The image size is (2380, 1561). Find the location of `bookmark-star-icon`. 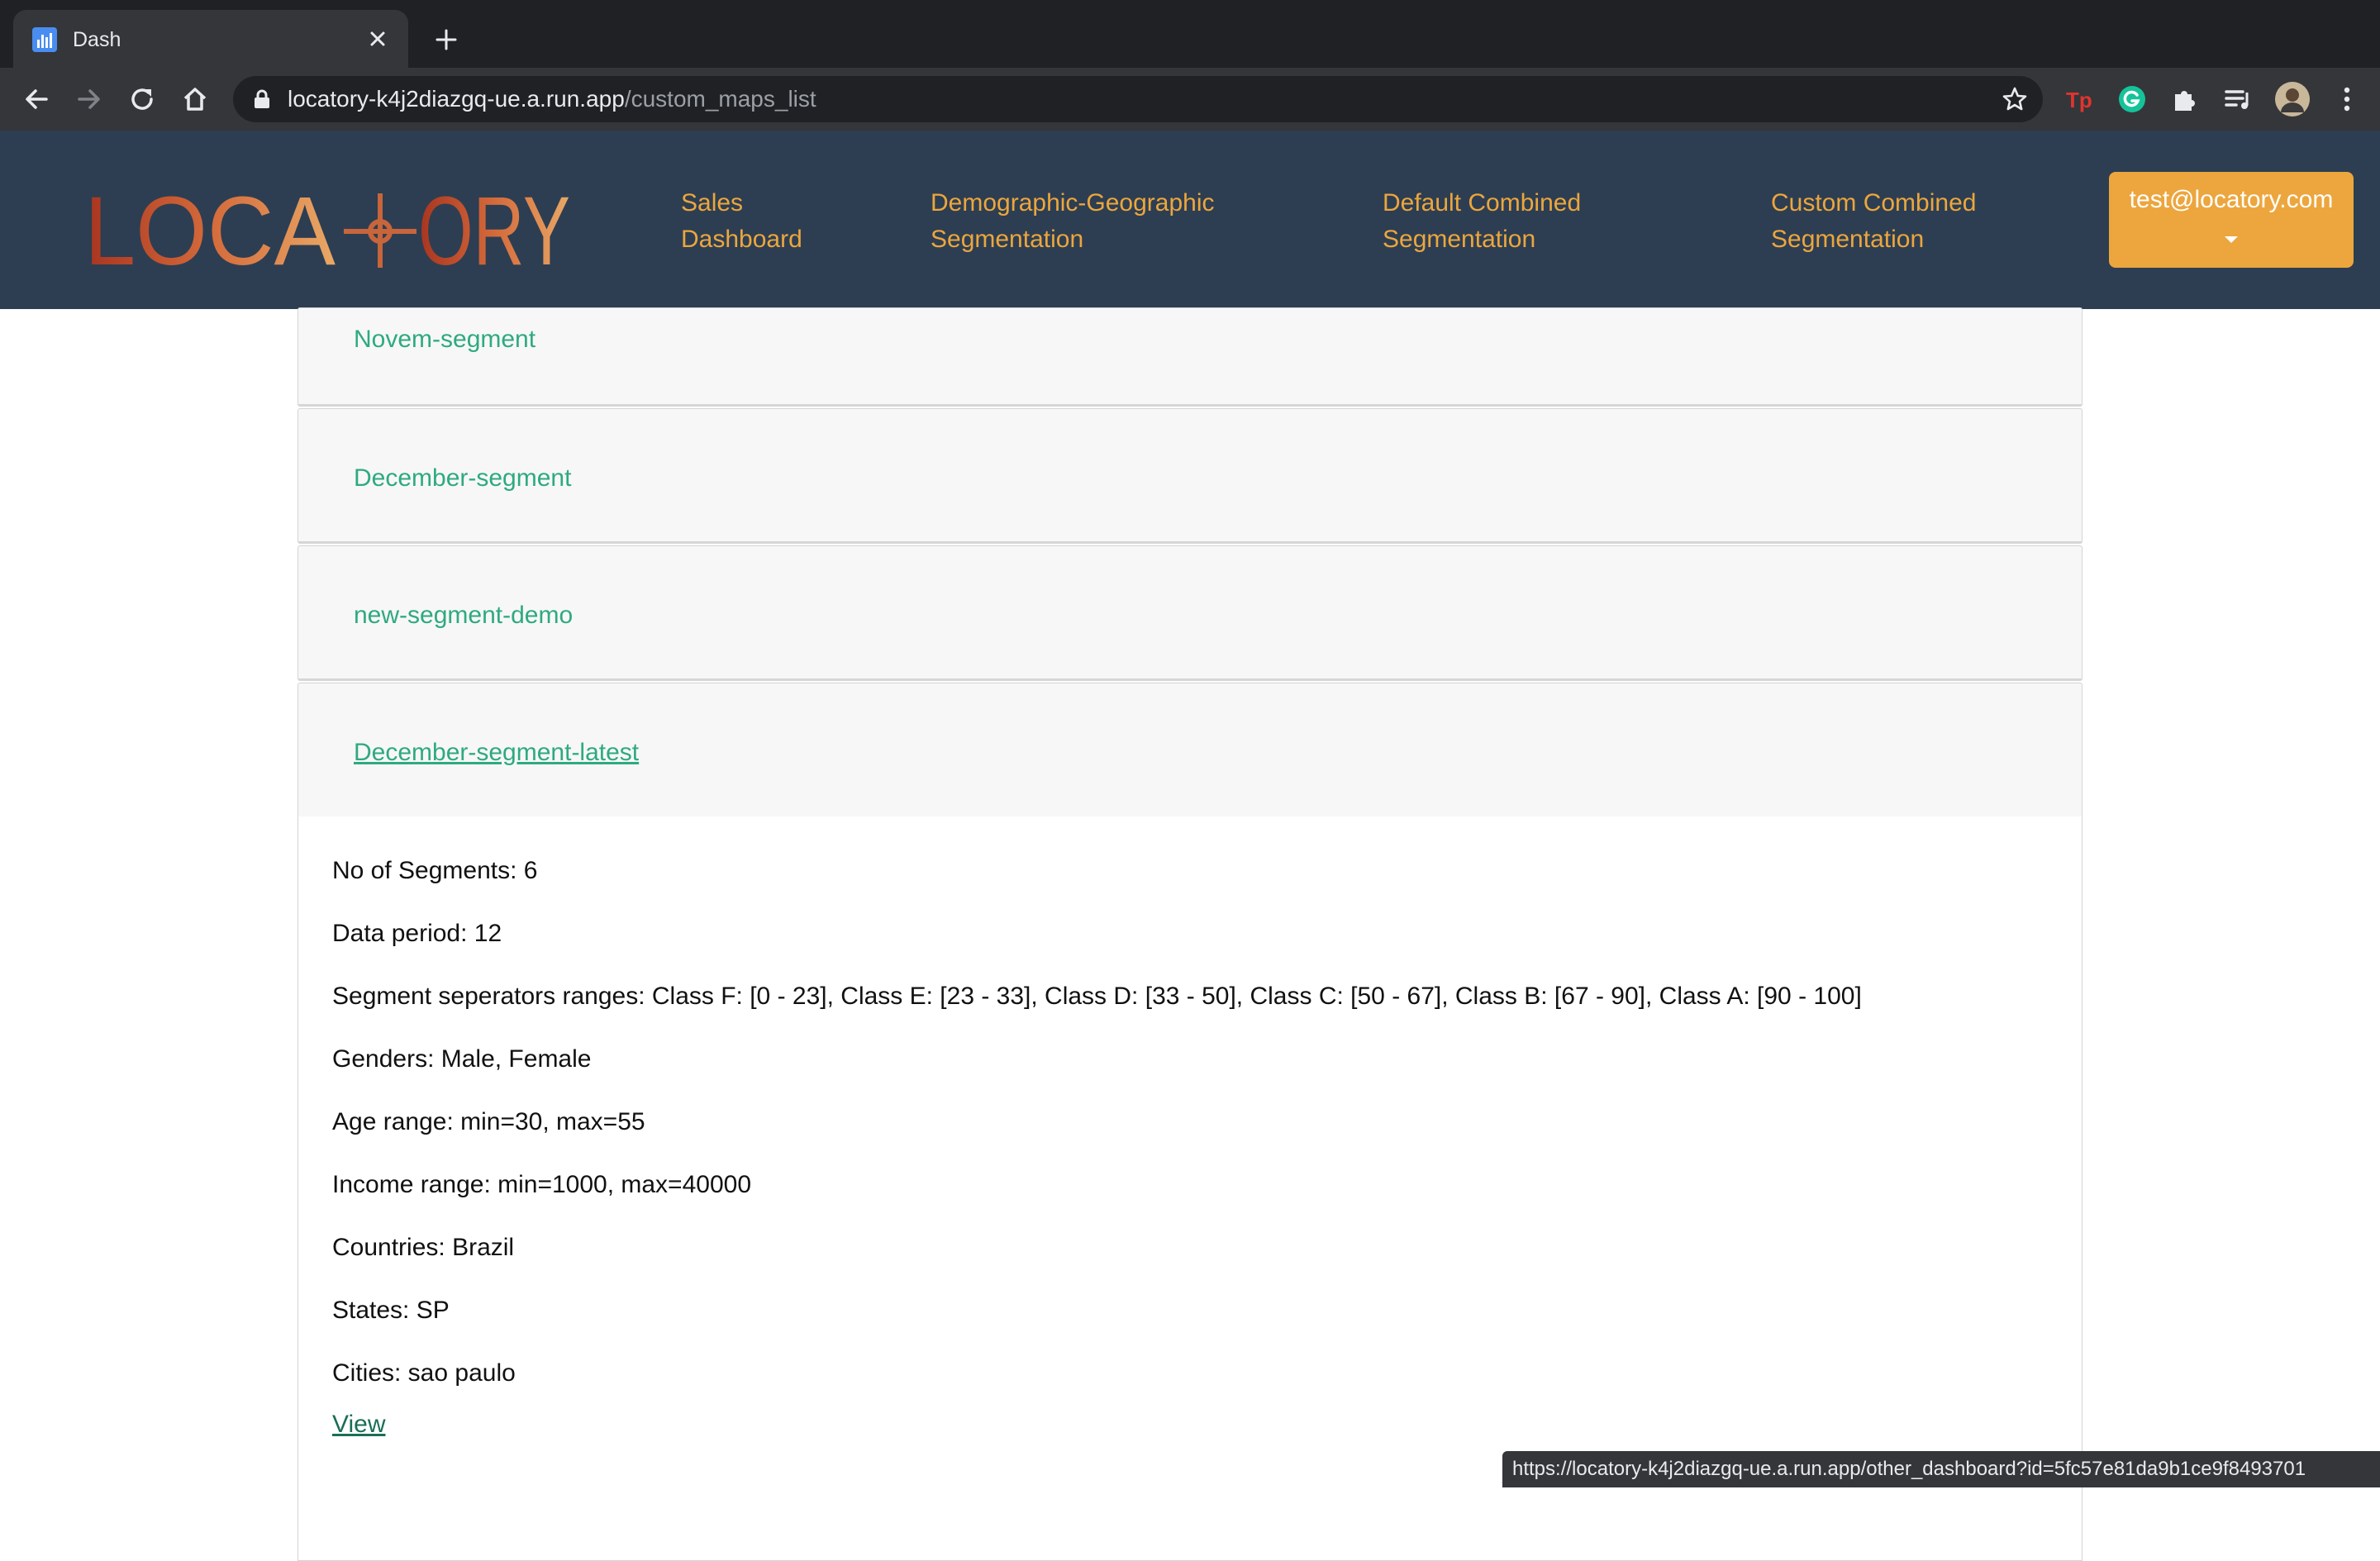

bookmark-star-icon is located at coordinates (2015, 99).